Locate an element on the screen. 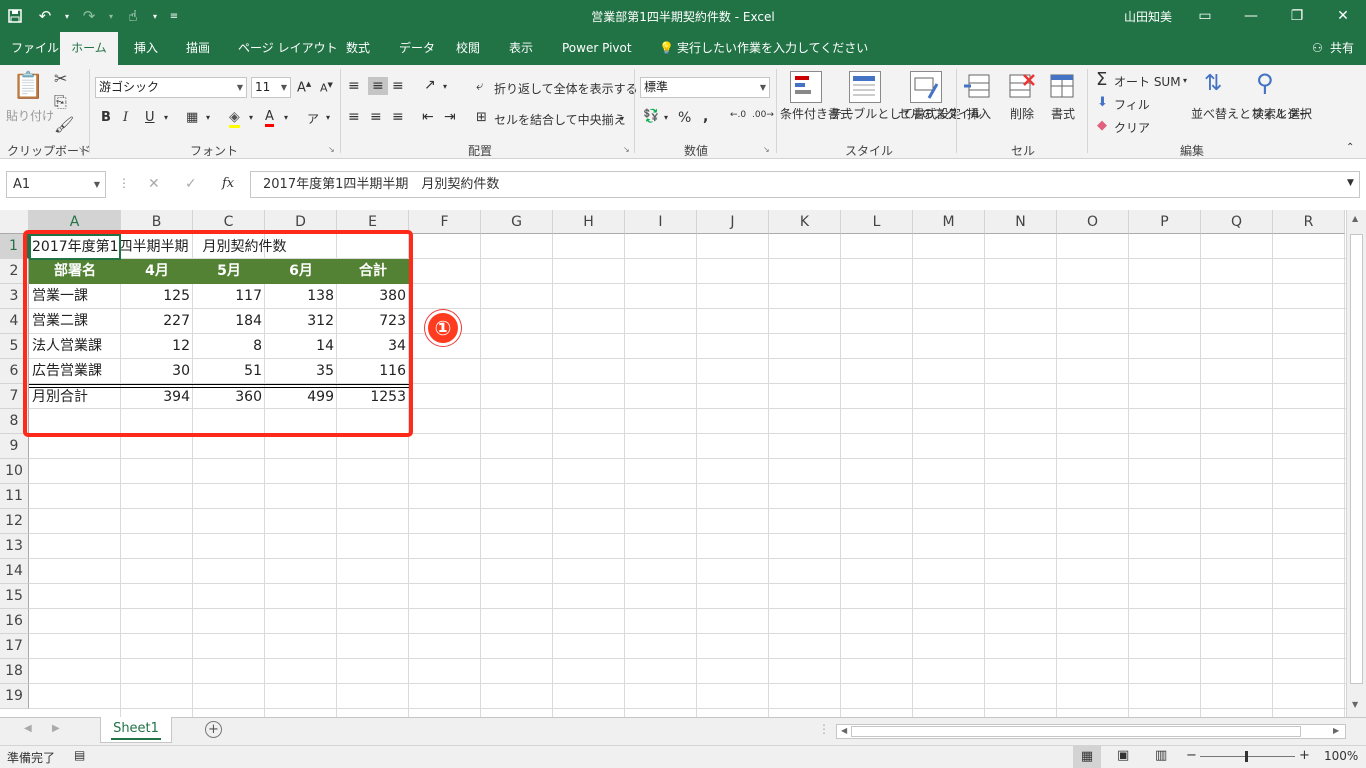  column-header: M is located at coordinates (949, 222).